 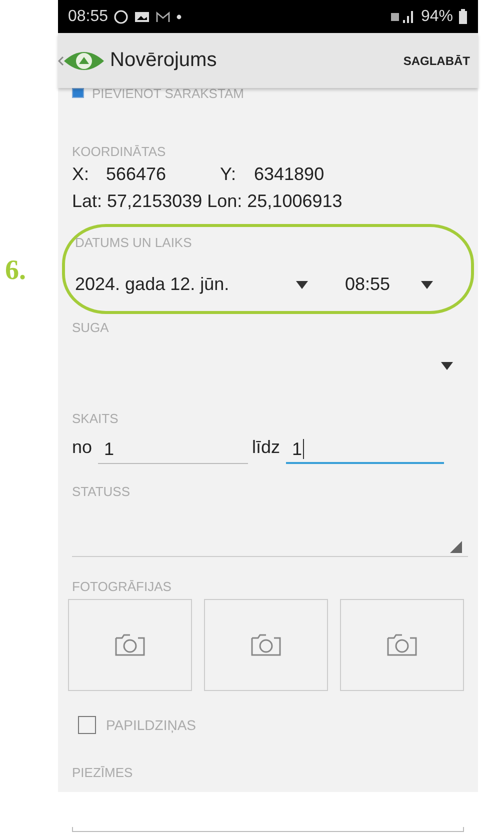 What do you see at coordinates (82, 448) in the screenshot?
I see `range-label: no` at bounding box center [82, 448].